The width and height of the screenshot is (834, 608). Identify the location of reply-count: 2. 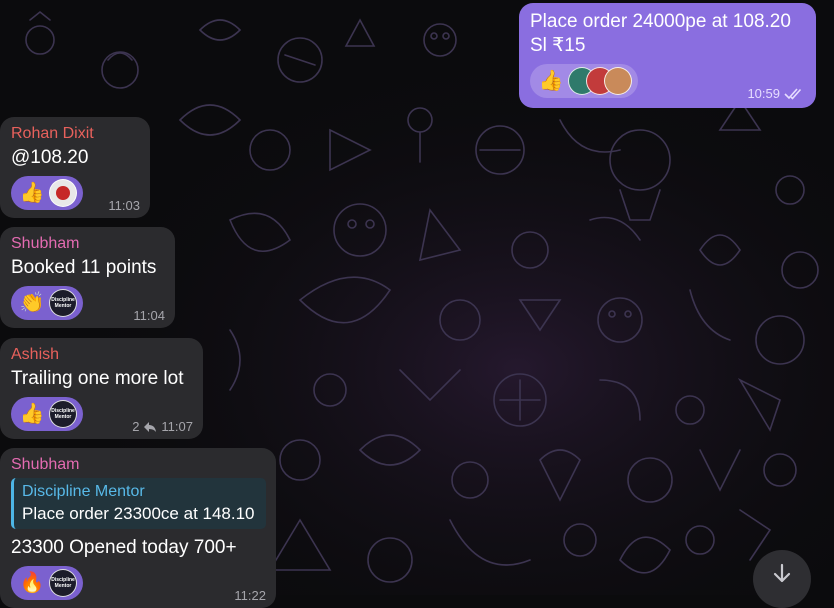
(135, 426).